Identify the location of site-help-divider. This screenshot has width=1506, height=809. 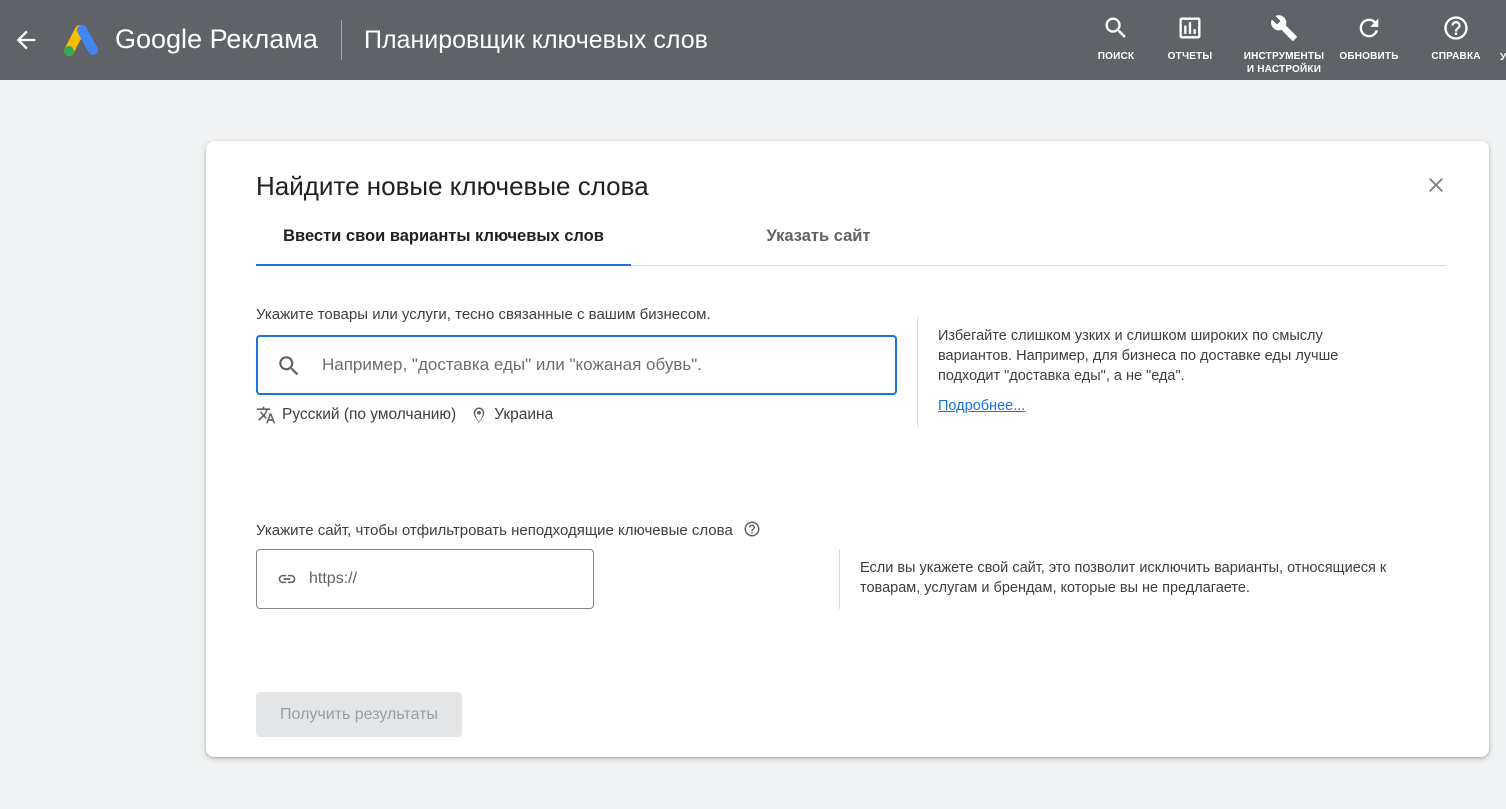
(839, 579).